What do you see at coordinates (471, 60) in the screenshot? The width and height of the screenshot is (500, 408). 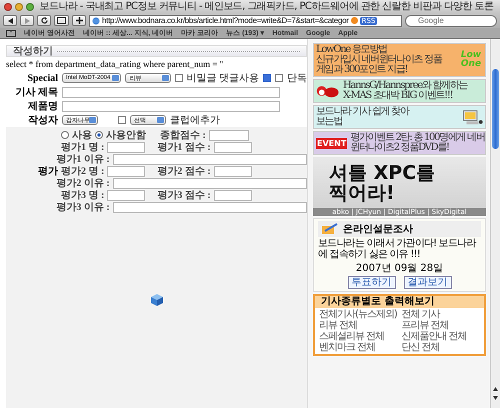 I see `logo-text: Low One` at bounding box center [471, 60].